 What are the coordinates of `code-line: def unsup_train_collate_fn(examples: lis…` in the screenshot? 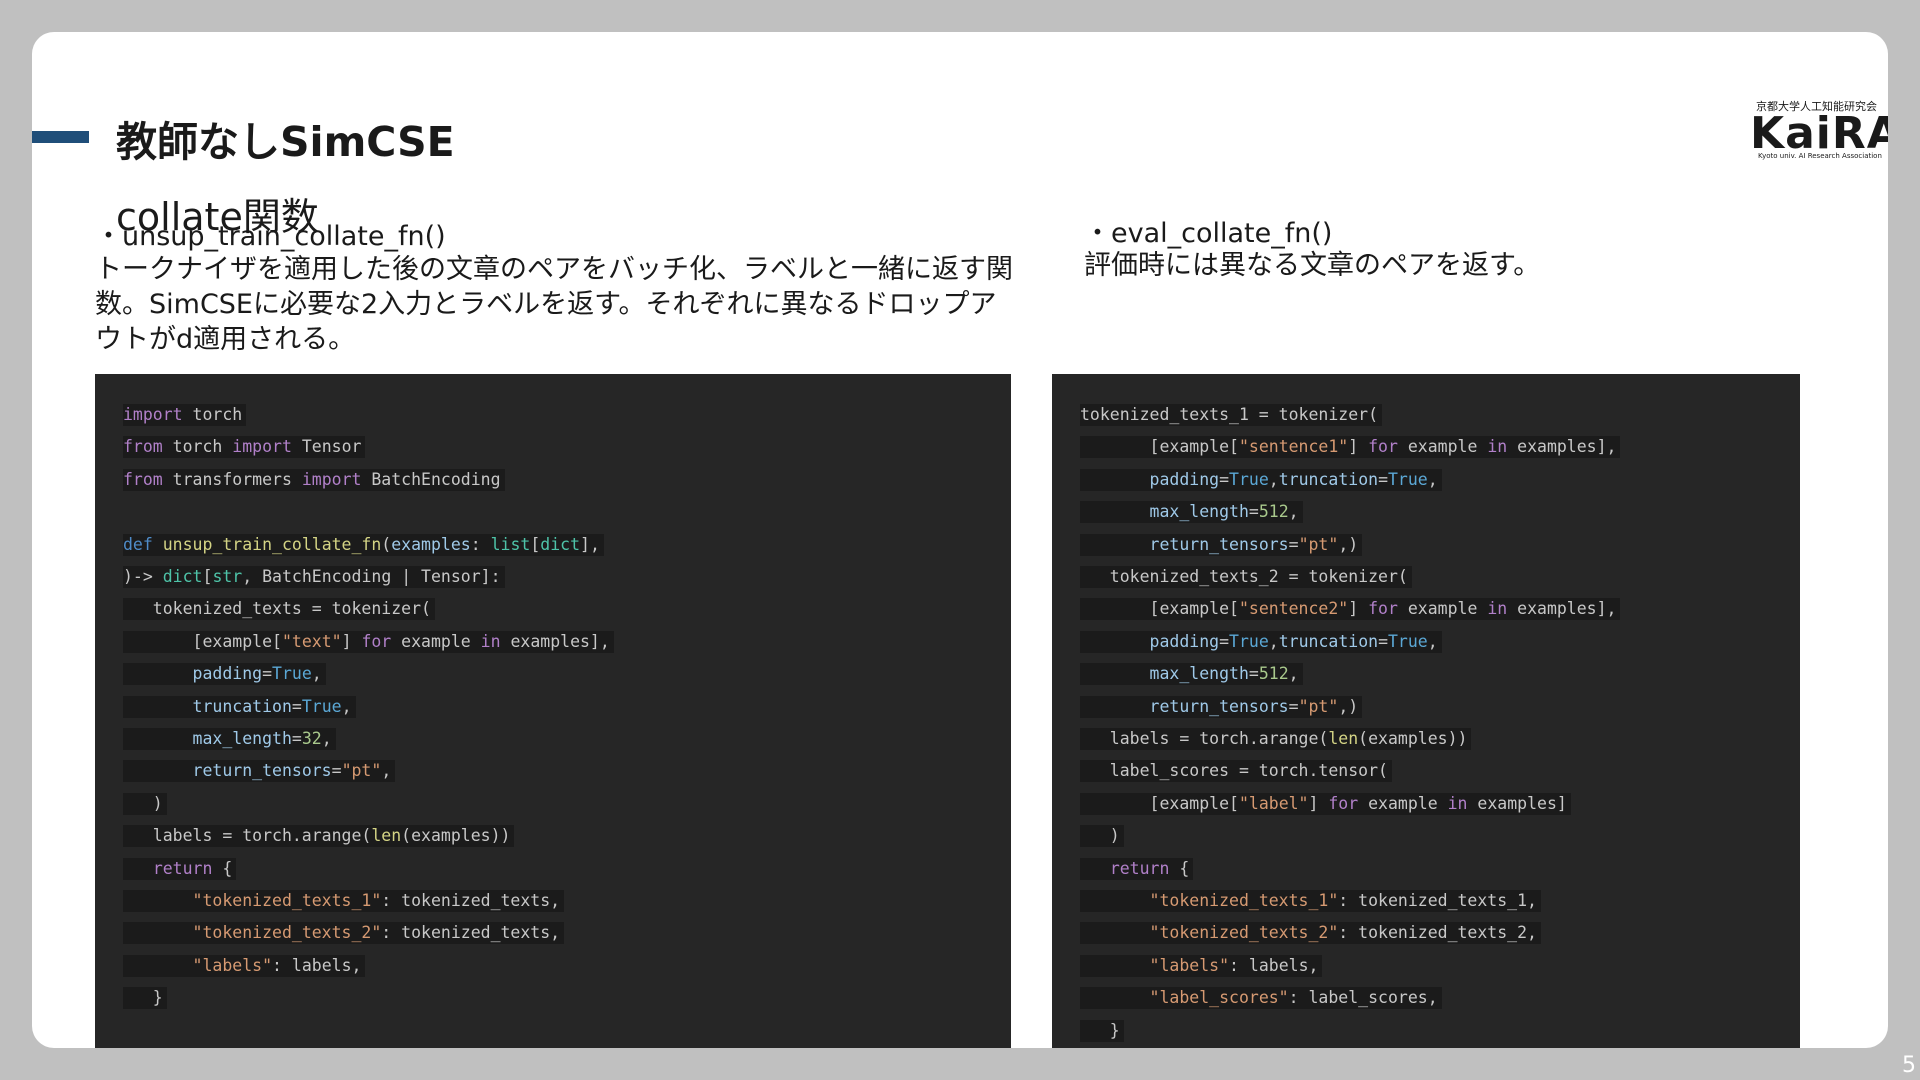 It's located at (363, 544).